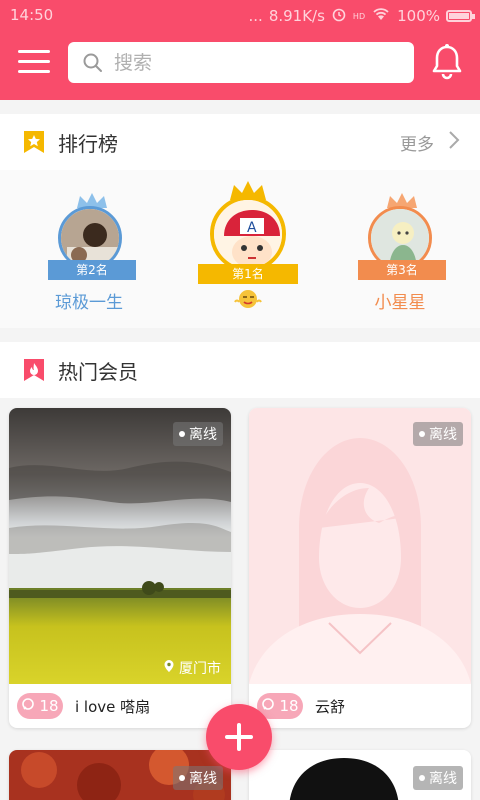 The height and width of the screenshot is (800, 480). What do you see at coordinates (240, 142) in the screenshot?
I see `leaderboard-header: 排行榜 更多` at bounding box center [240, 142].